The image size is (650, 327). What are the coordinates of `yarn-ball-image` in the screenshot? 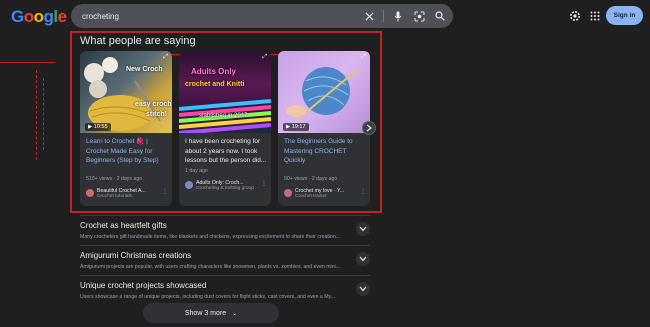 It's located at (322, 93).